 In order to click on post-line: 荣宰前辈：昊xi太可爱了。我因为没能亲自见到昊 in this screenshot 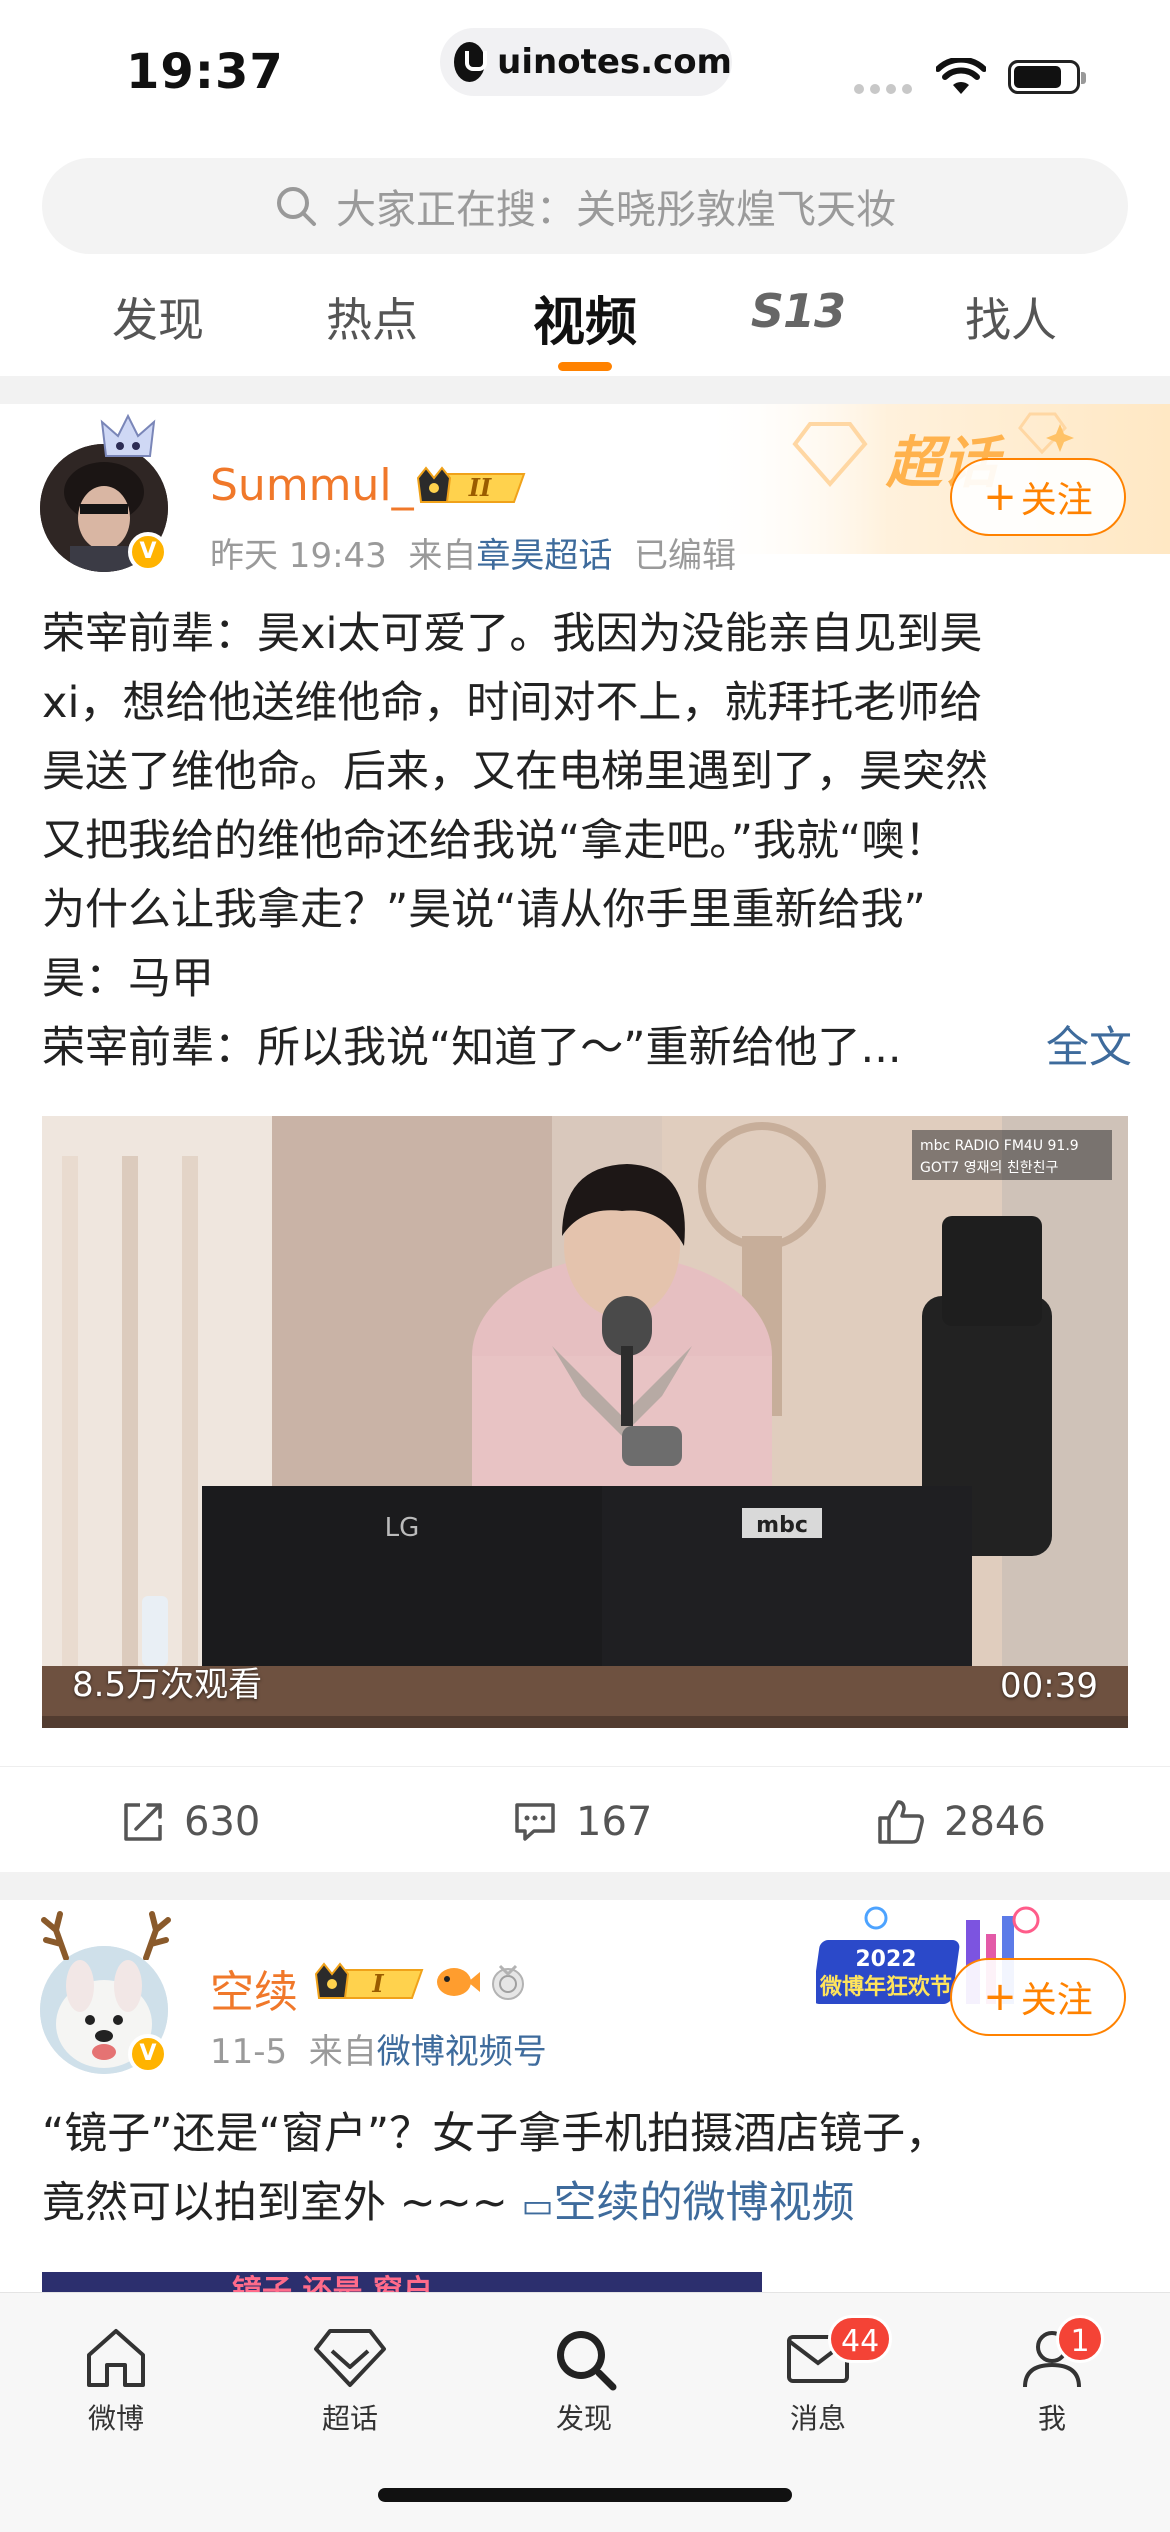, I will do `click(512, 634)`.